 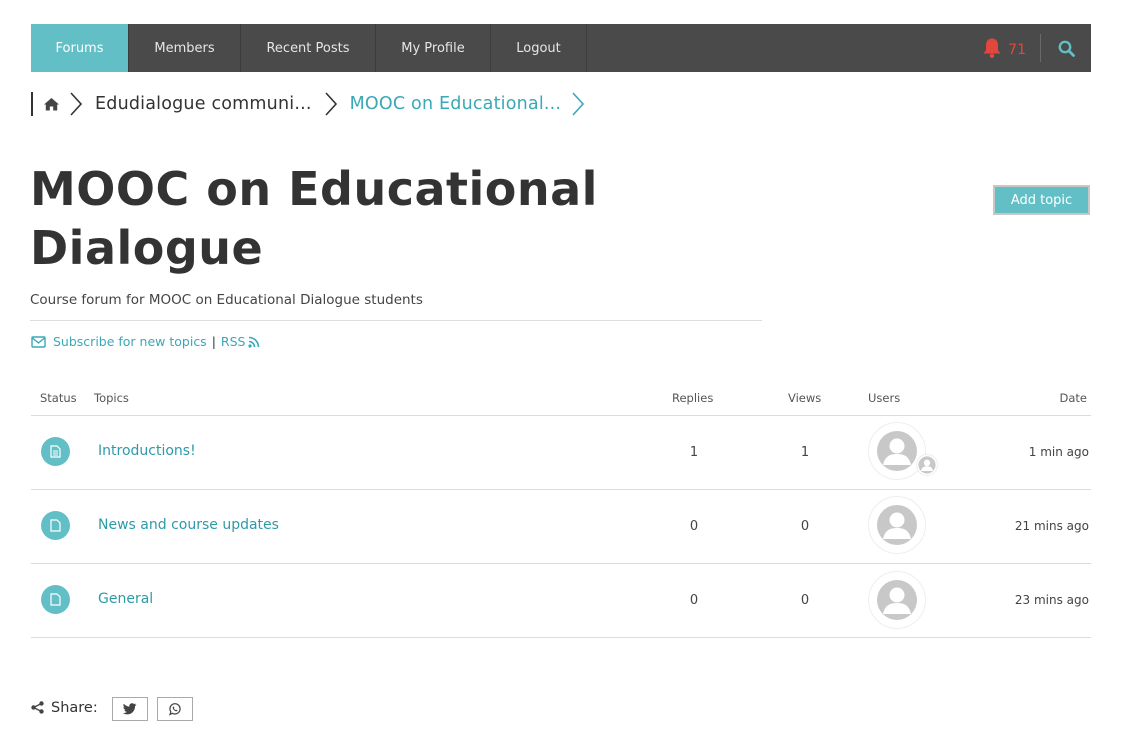 I want to click on notifications-button: 71, so click(x=1011, y=48).